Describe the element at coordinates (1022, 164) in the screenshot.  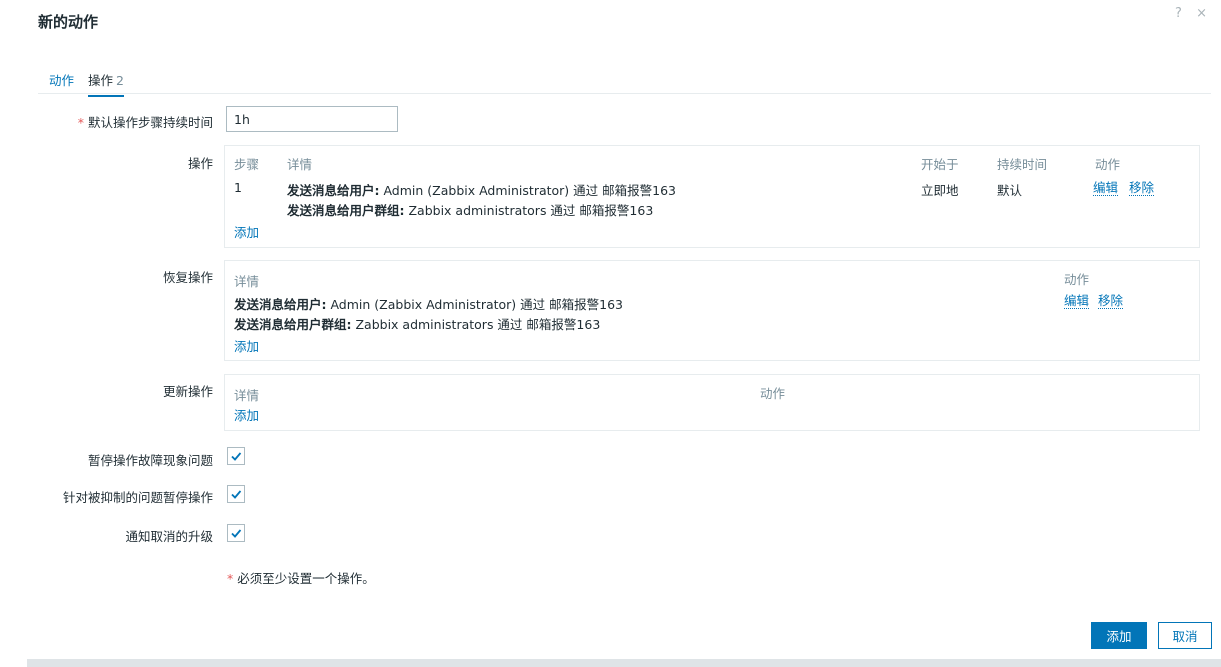
I see `operations-header-duration: 持续时间` at that location.